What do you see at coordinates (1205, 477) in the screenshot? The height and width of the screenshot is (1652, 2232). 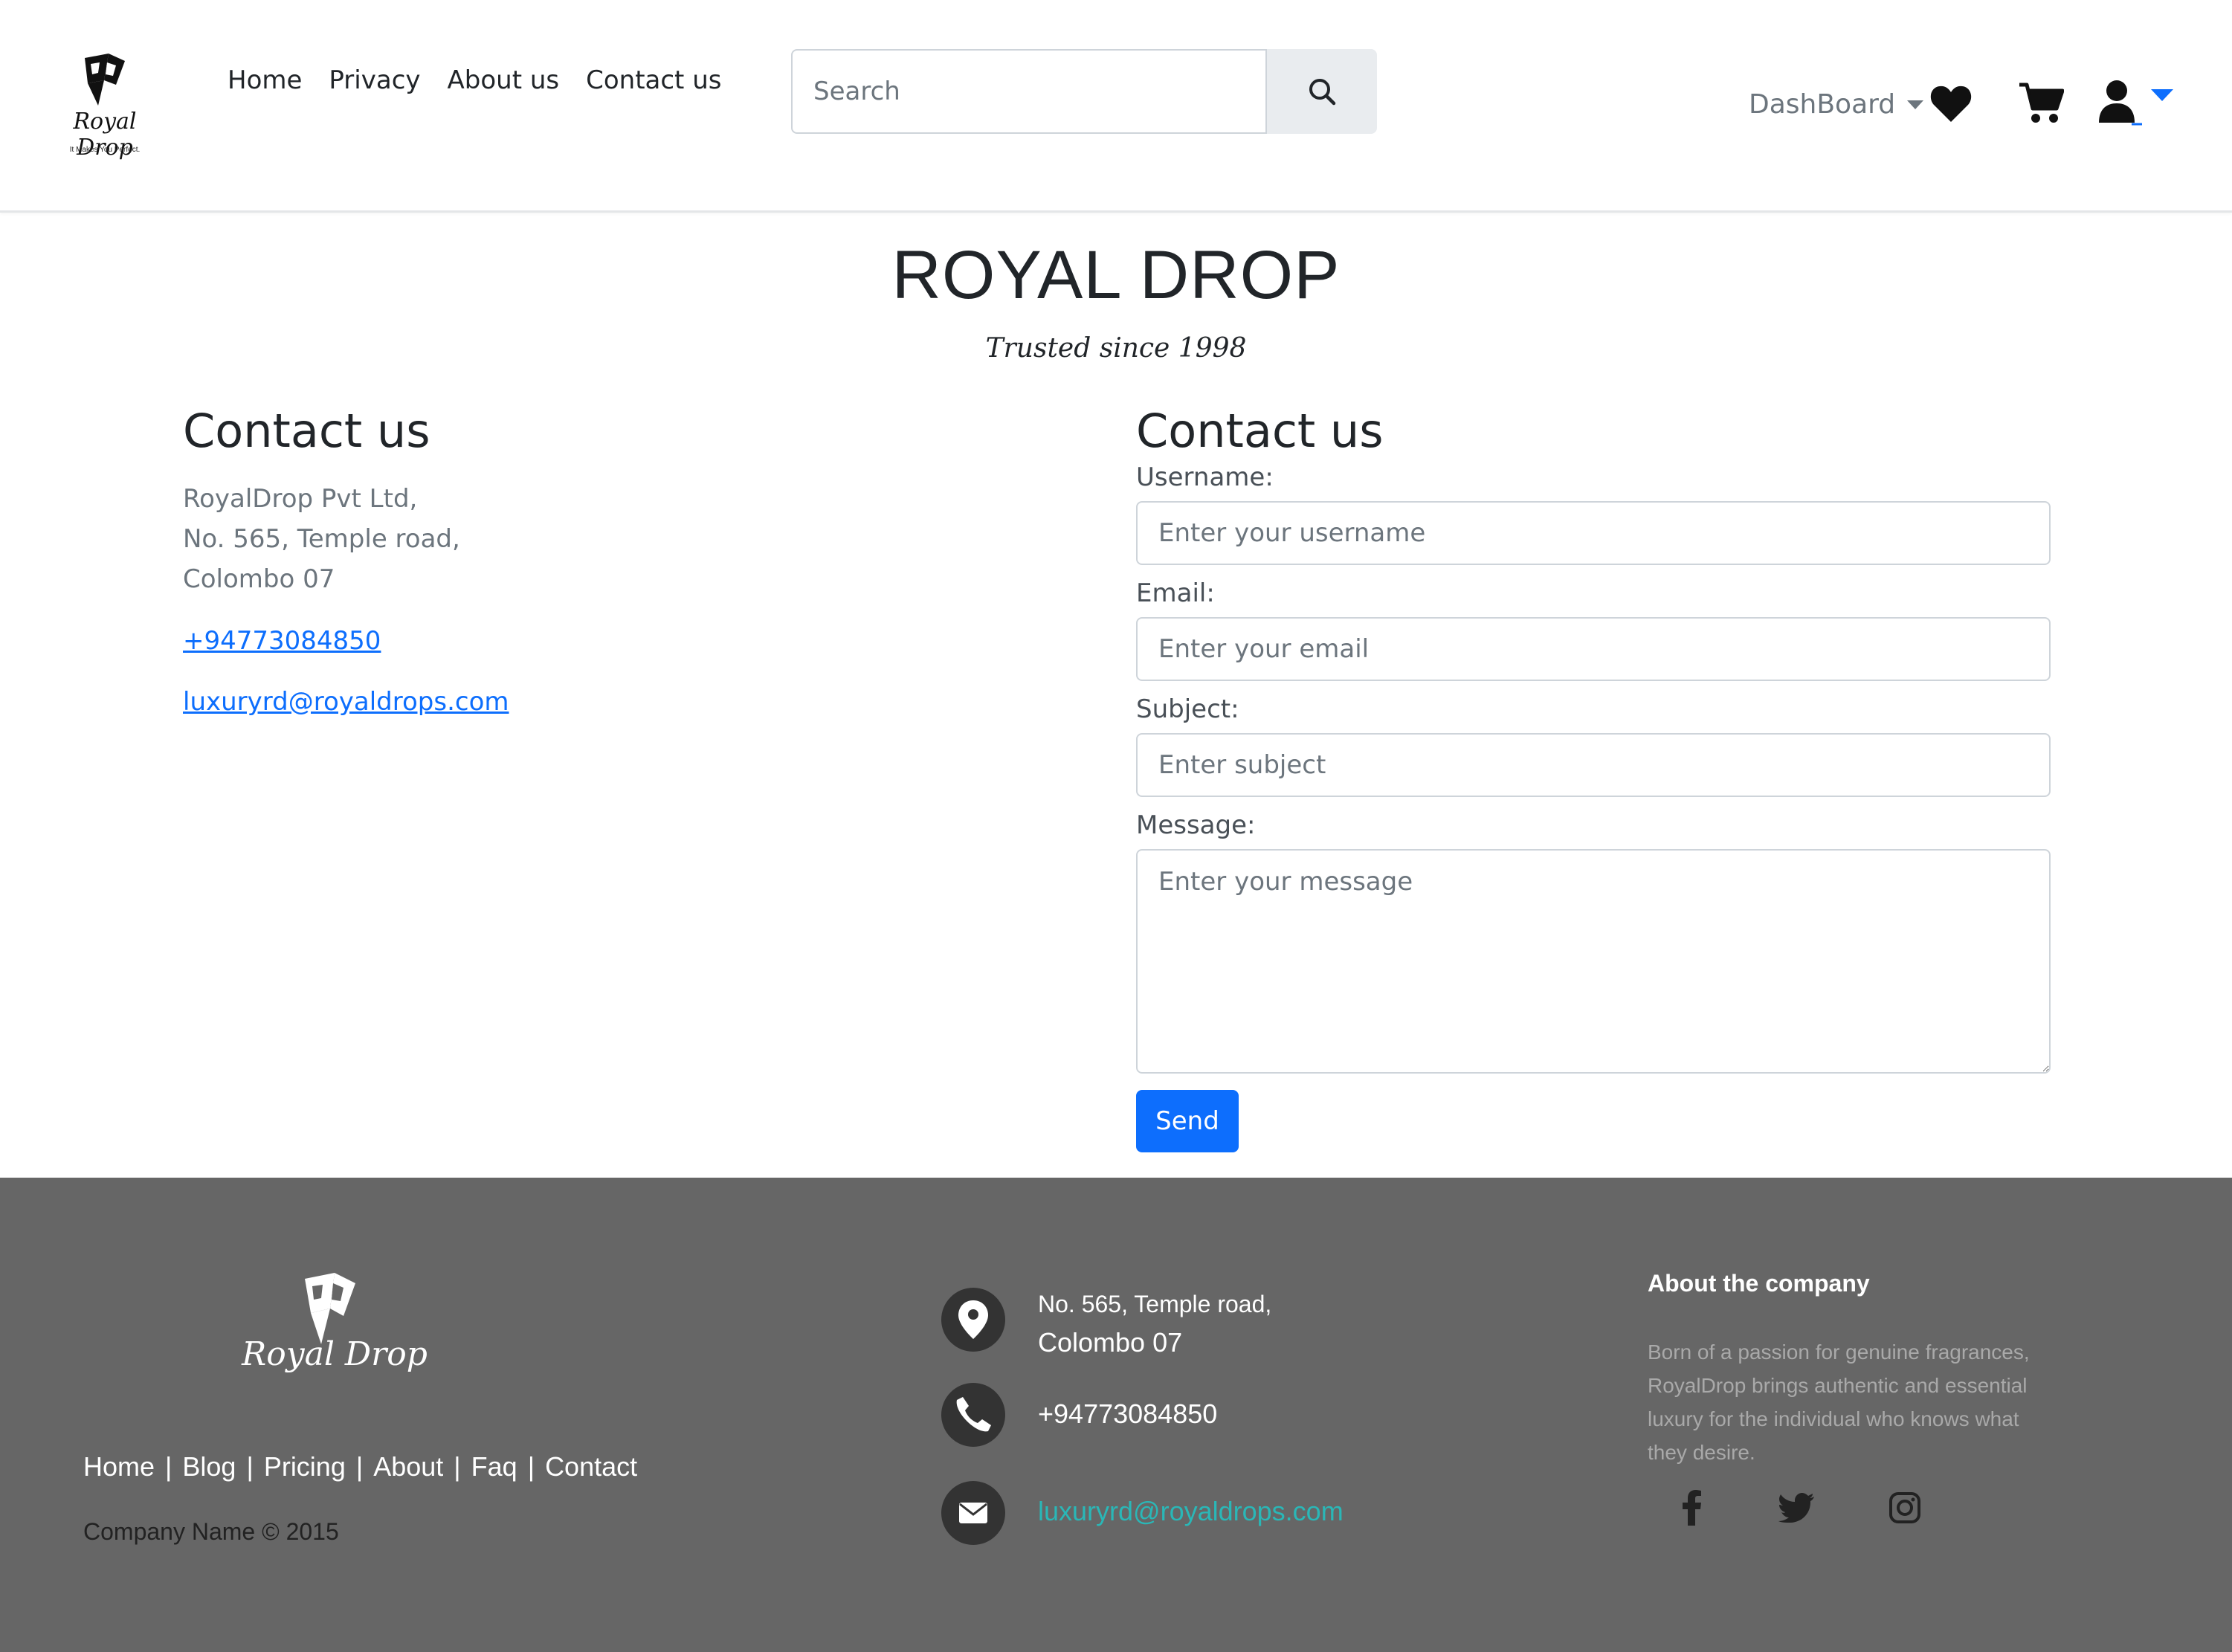 I see `username-label: Username:` at bounding box center [1205, 477].